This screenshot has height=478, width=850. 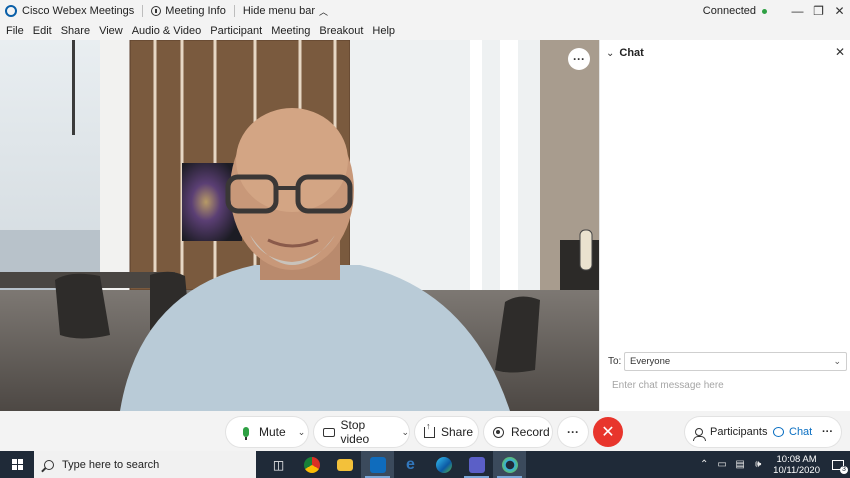 What do you see at coordinates (840, 52) in the screenshot?
I see `close-chat-icon: ✕` at bounding box center [840, 52].